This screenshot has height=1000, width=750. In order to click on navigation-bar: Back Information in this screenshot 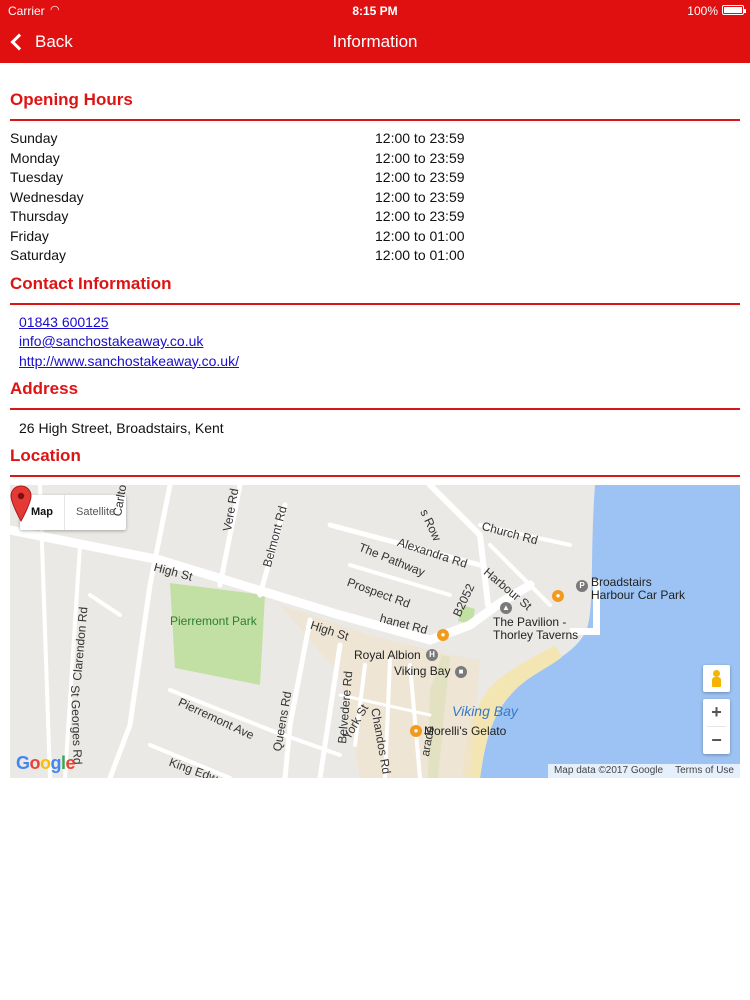, I will do `click(375, 41)`.